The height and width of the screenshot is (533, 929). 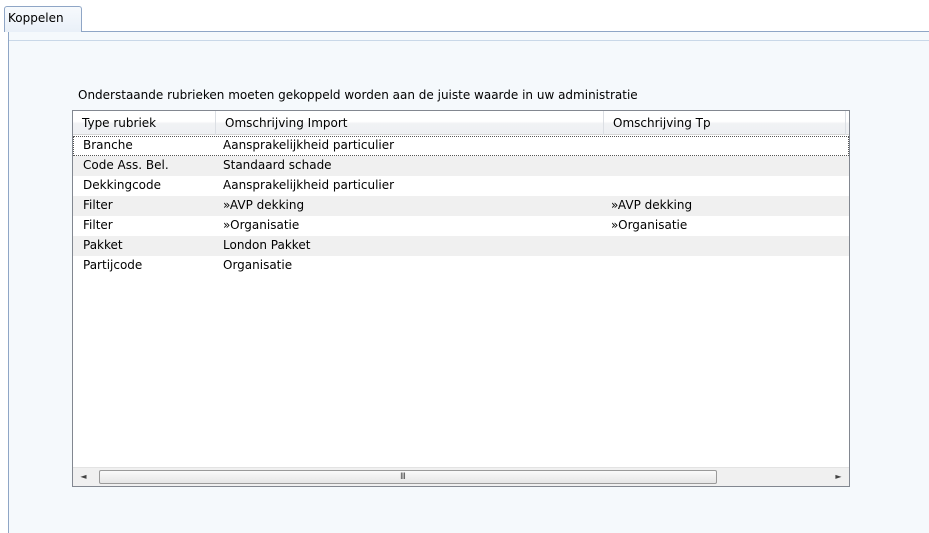 I want to click on column-header-type-rubriek: Type rubriek, so click(x=144, y=123).